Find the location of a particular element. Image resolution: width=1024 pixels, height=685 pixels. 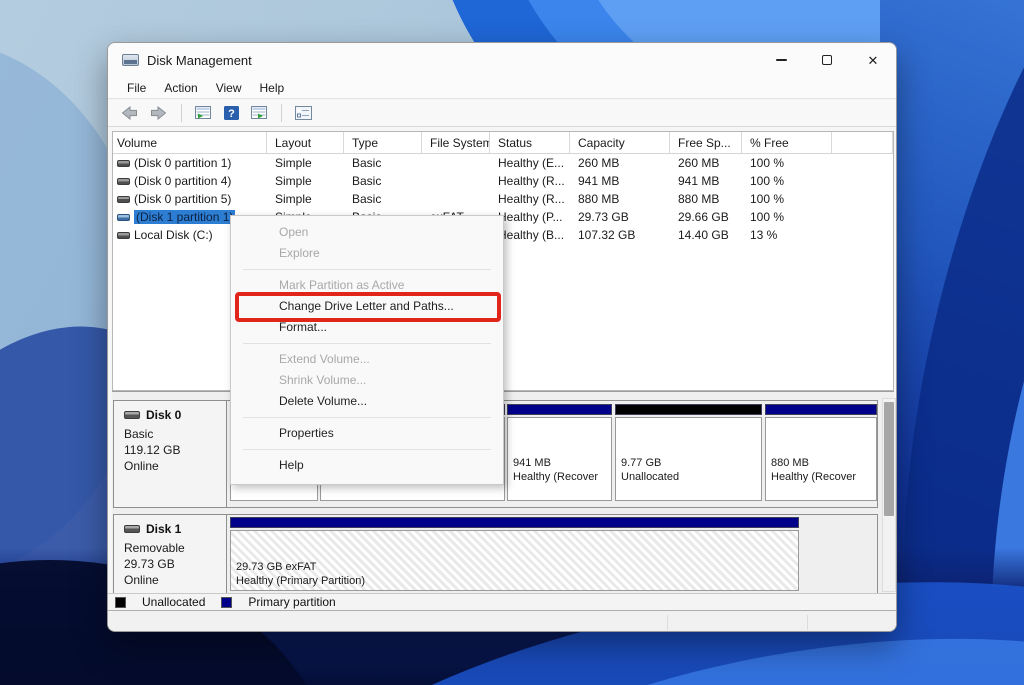

partition-size: 941 MB is located at coordinates (532, 463).